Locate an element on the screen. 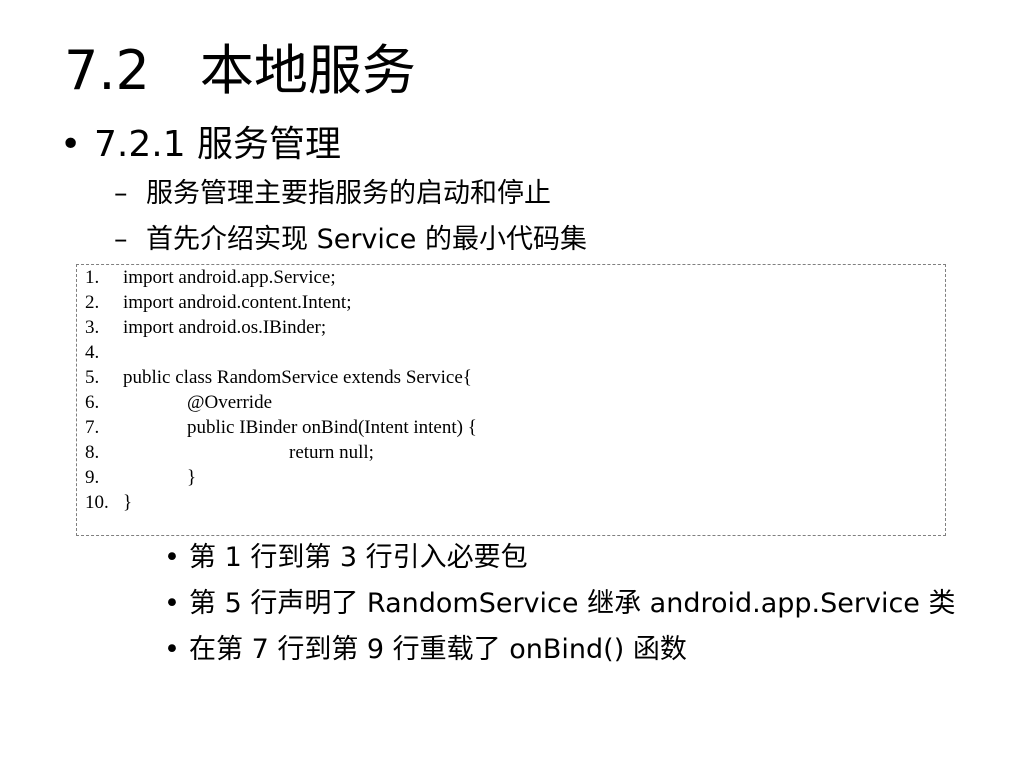 Image resolution: width=1024 pixels, height=768 pixels. sub-item-label: 首先介绍实现 Service 的最小代码集 is located at coordinates (366, 239).